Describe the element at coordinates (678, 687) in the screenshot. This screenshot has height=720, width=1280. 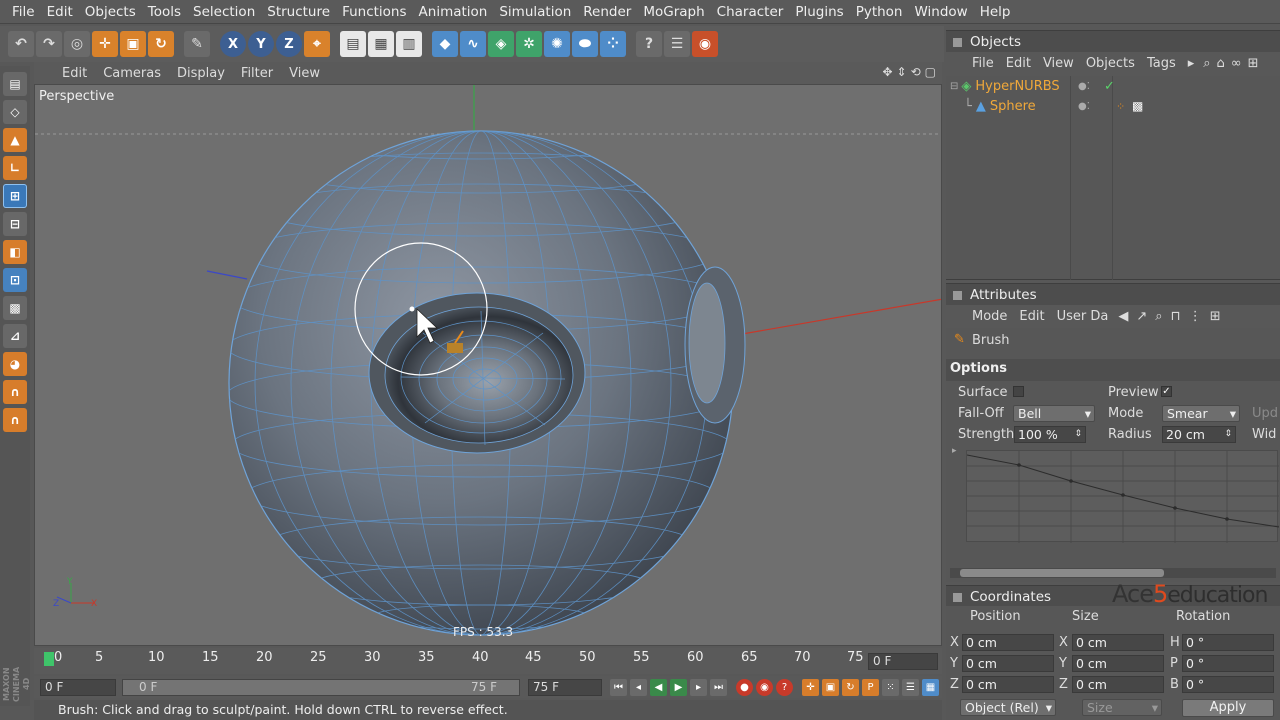
I see `play-icon: ▶` at that location.